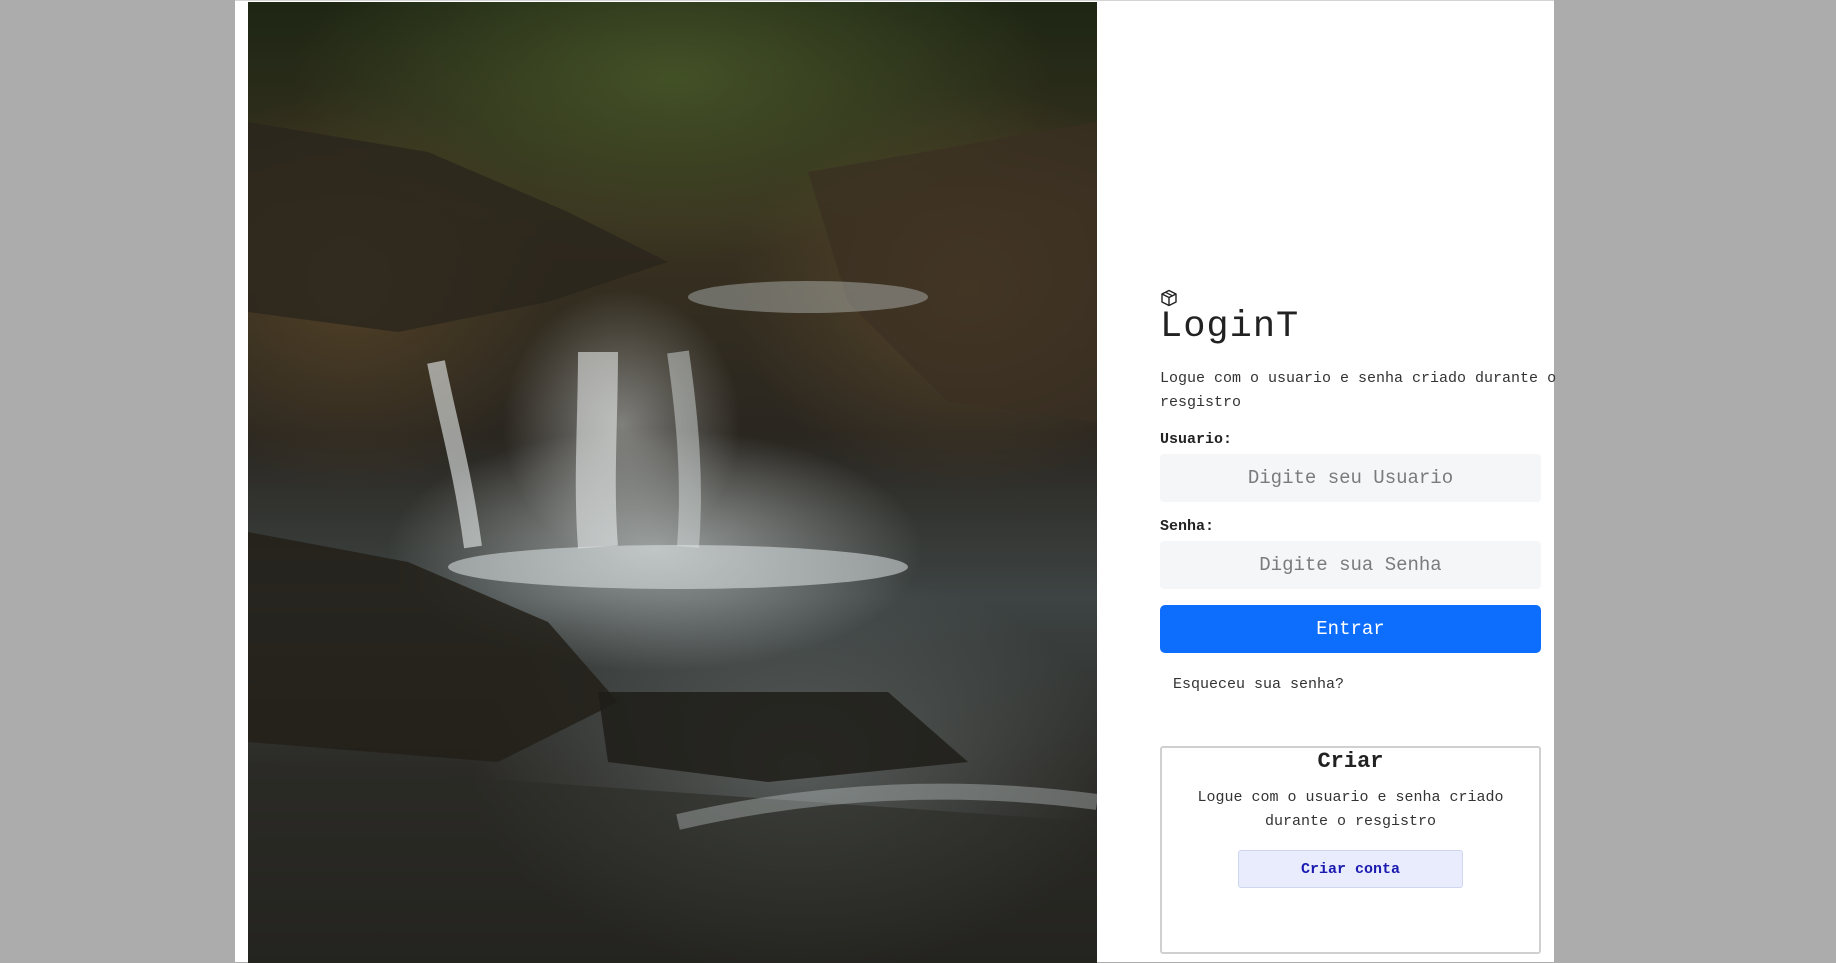 The image size is (1836, 963). What do you see at coordinates (1350, 478) in the screenshot?
I see `username-input` at bounding box center [1350, 478].